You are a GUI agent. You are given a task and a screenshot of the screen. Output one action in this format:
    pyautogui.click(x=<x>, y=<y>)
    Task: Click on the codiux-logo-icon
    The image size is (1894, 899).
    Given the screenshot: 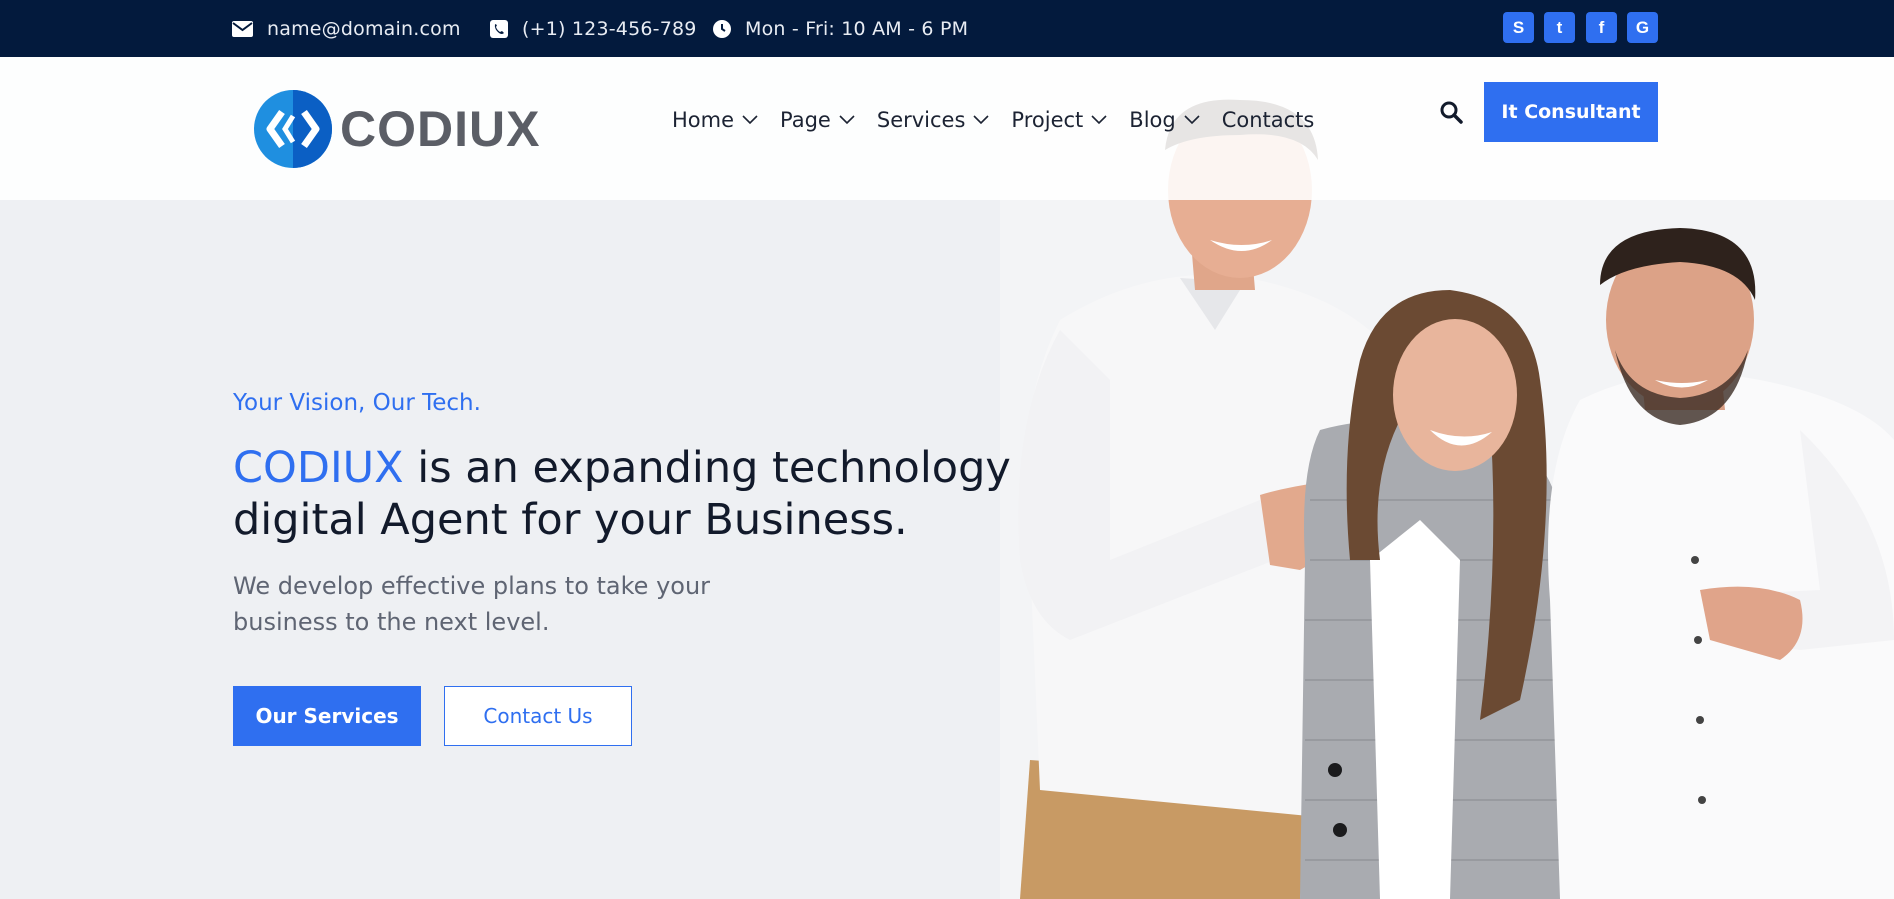 What is the action you would take?
    pyautogui.click(x=293, y=129)
    